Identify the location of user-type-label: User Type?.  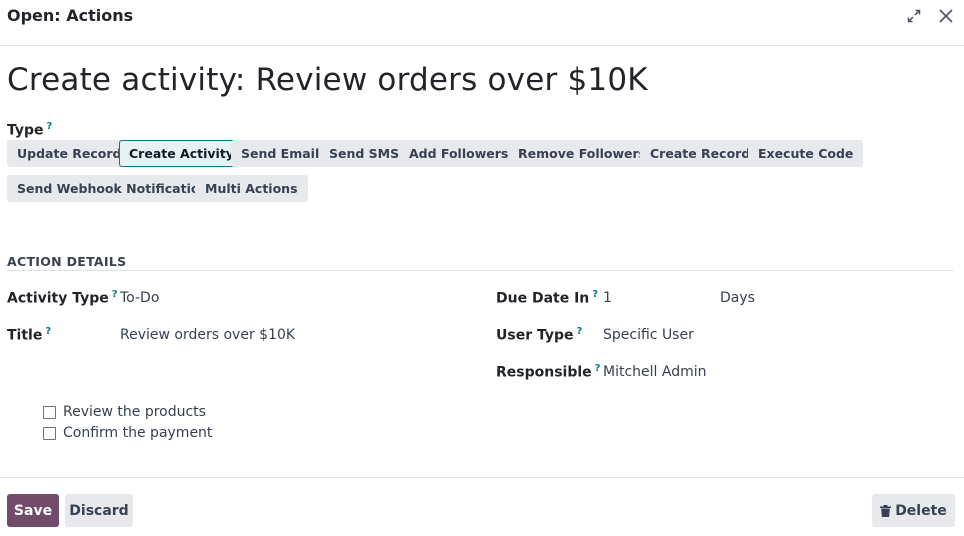
(539, 335).